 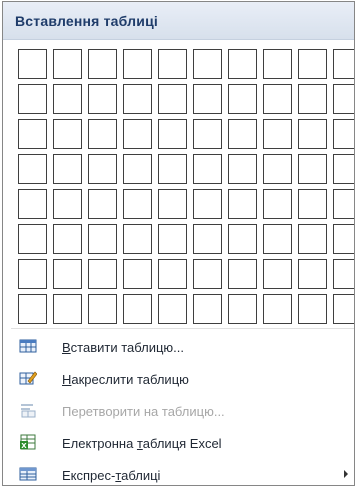 I want to click on menu-item-label: Накреслити таблицю, so click(x=125, y=379).